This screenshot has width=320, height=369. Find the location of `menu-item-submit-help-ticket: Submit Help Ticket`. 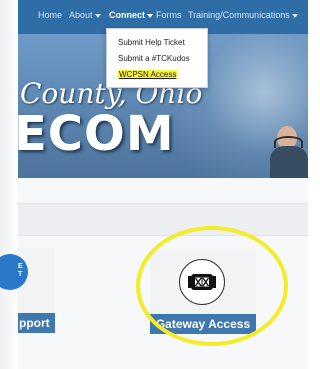

menu-item-submit-help-ticket: Submit Help Ticket is located at coordinates (151, 42).